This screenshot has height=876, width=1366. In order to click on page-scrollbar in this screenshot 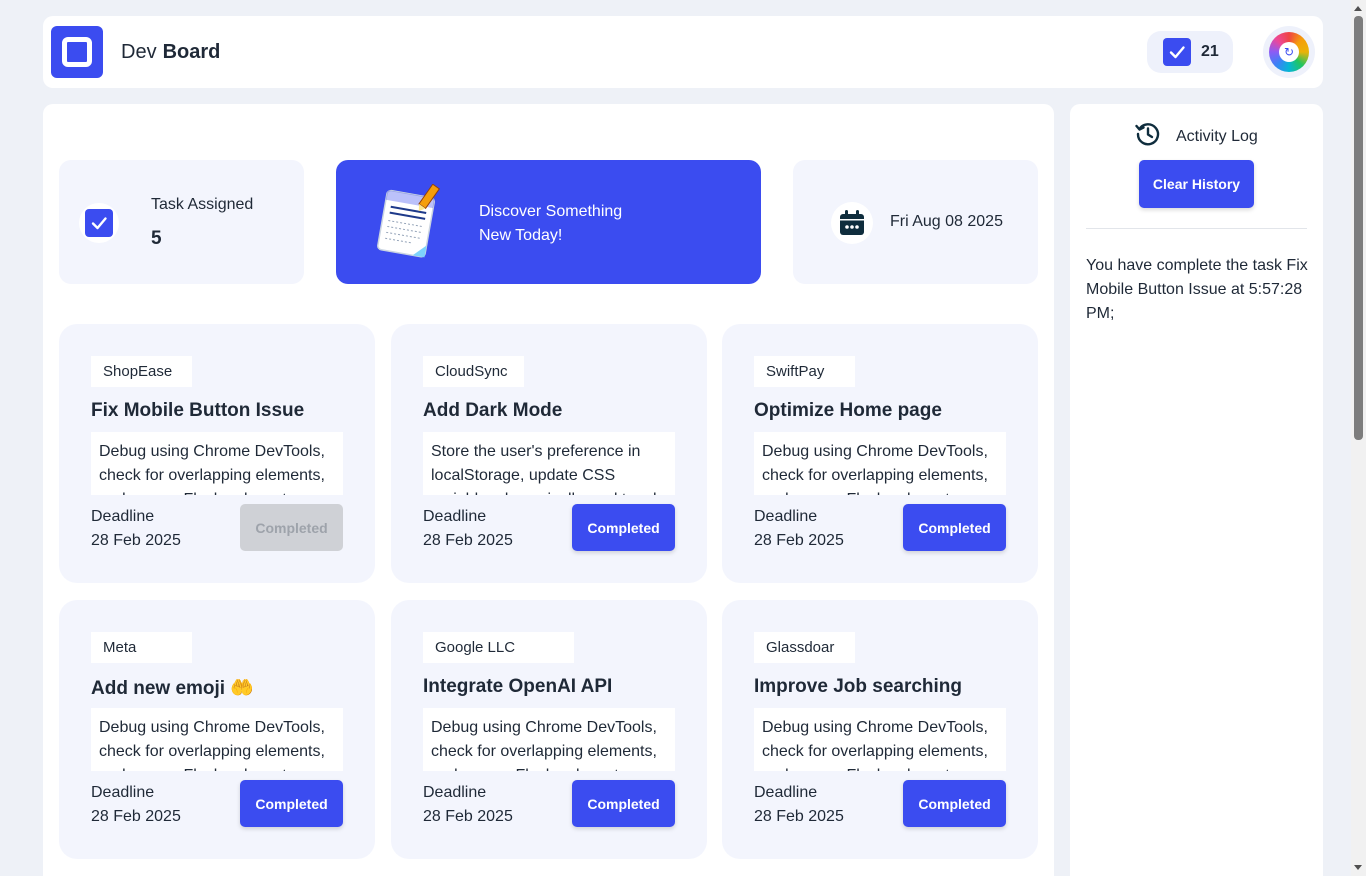, I will do `click(1358, 438)`.